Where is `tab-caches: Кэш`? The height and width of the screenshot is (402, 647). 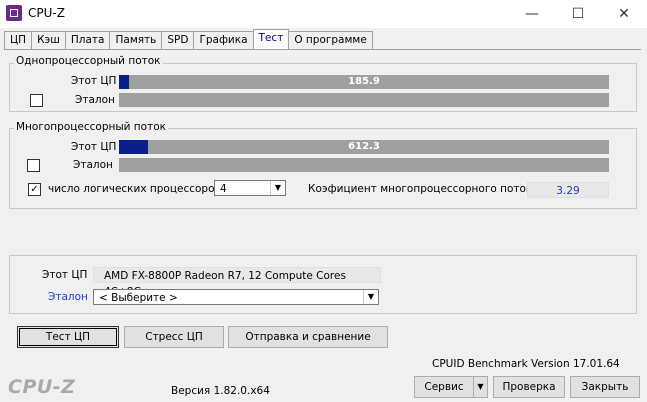
tab-caches: Кэш is located at coordinates (48, 40).